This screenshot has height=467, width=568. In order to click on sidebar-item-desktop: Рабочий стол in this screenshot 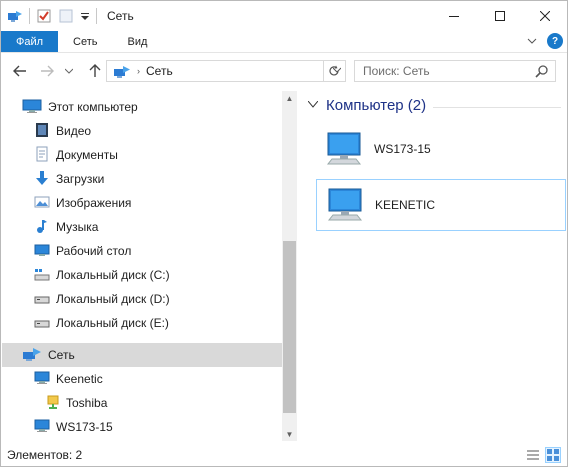, I will do `click(82, 251)`.